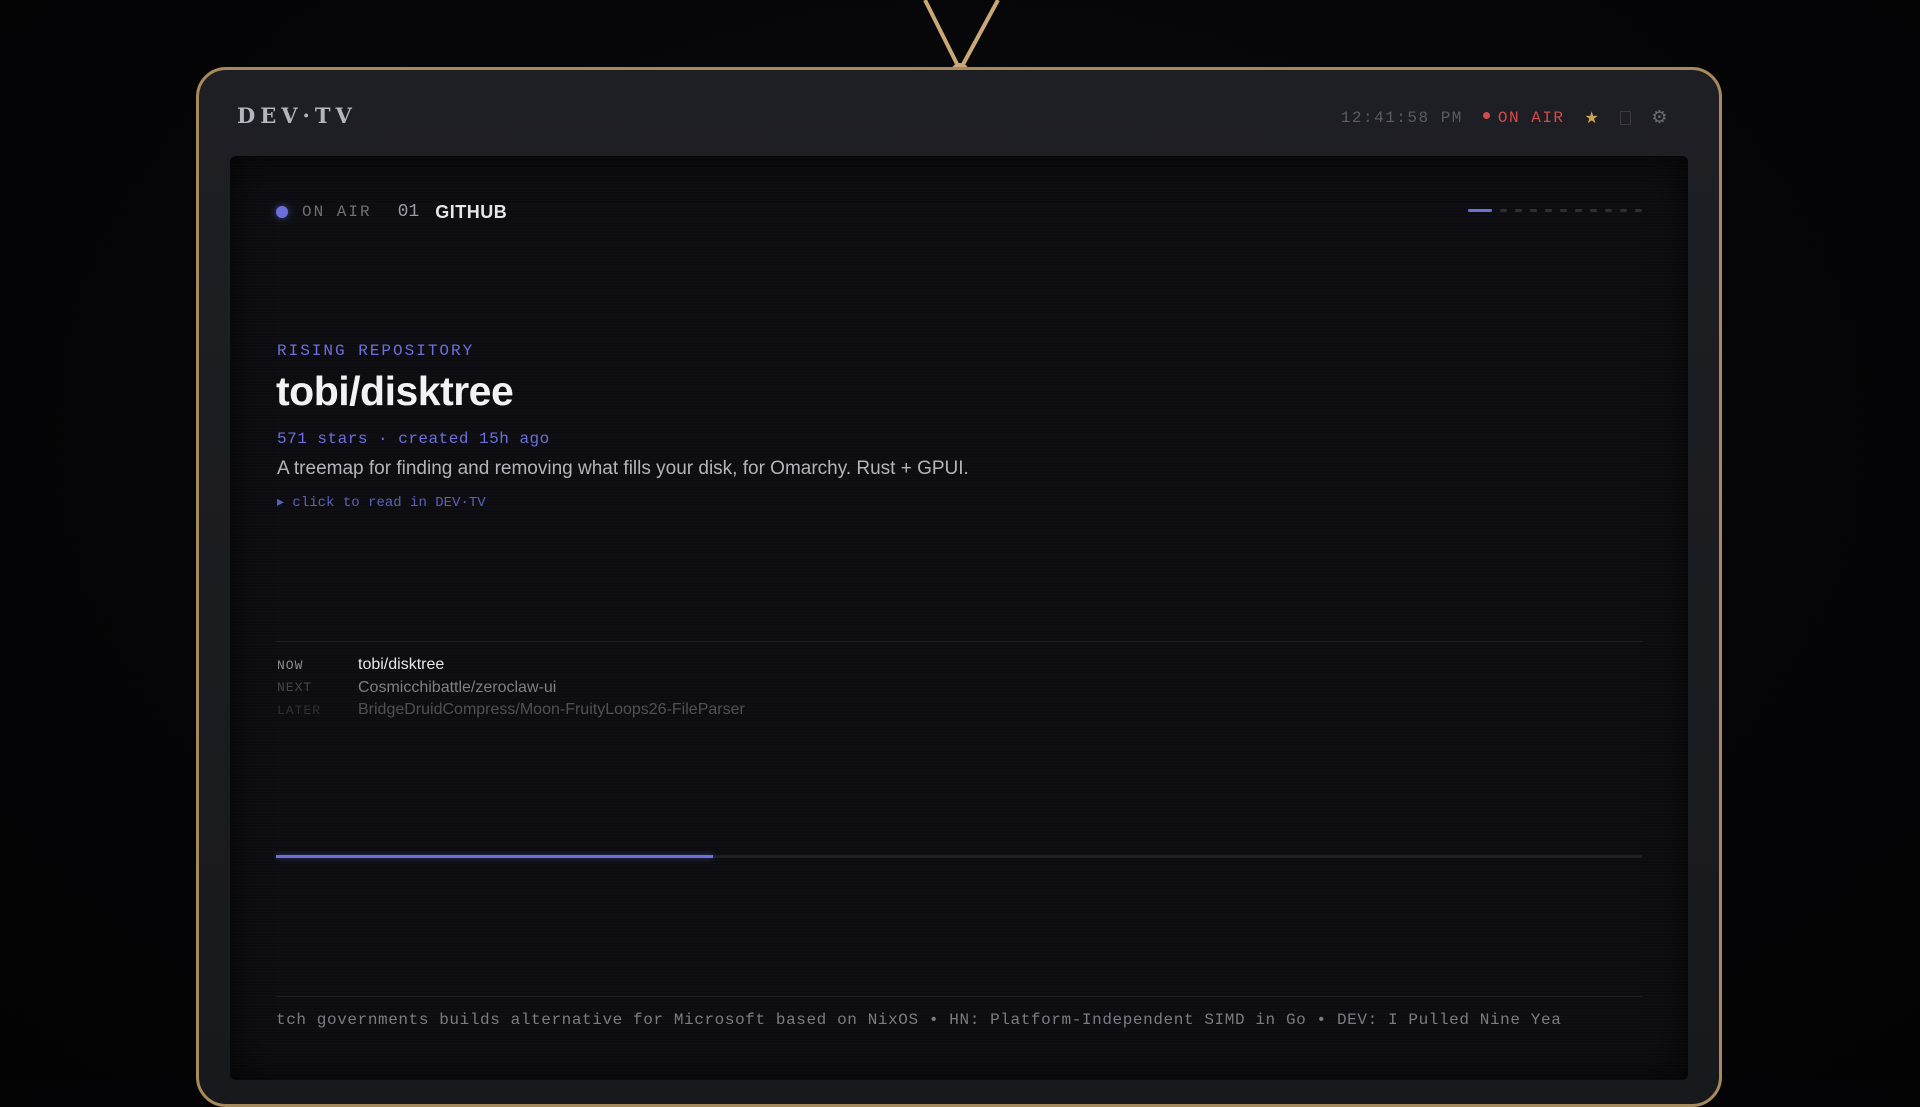  Describe the element at coordinates (495, 856) in the screenshot. I see `progress-fill` at that location.